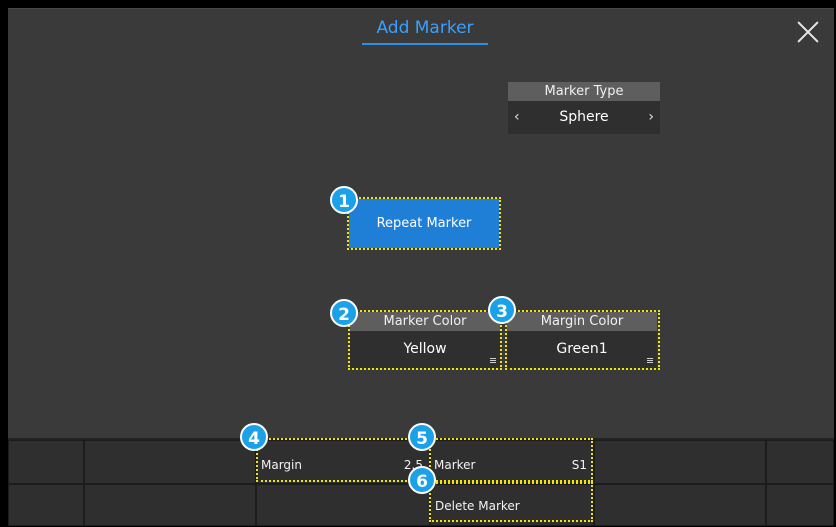 The width and height of the screenshot is (836, 527). I want to click on callout-badge-6: 6, so click(422, 480).